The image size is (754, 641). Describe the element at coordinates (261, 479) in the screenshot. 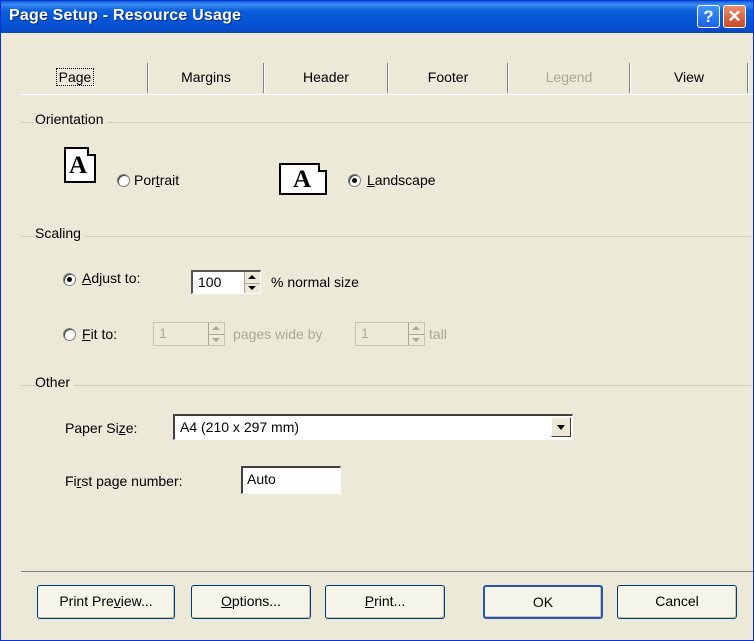

I see `first-page-value: Auto` at that location.